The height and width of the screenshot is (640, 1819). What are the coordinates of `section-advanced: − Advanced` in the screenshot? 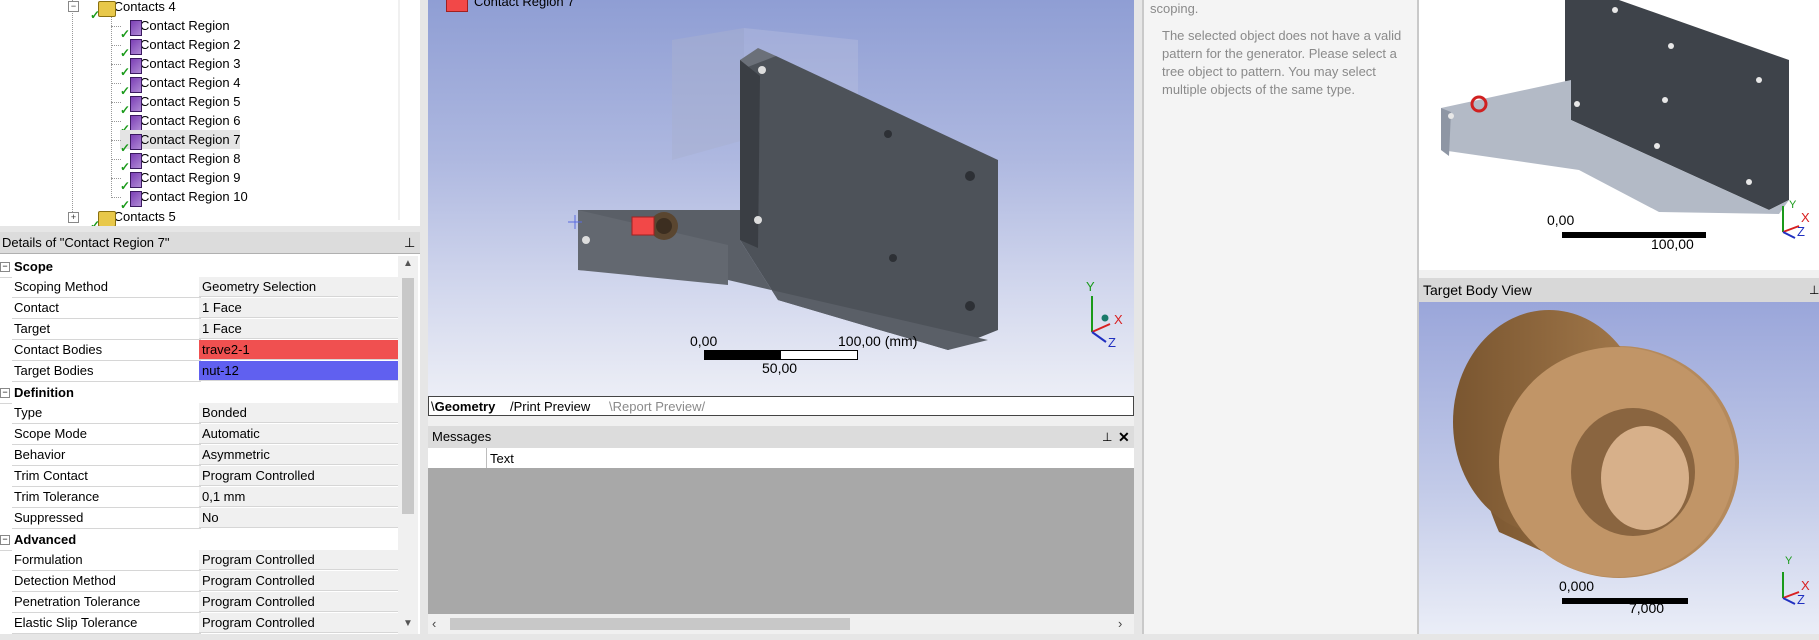 It's located at (199, 540).